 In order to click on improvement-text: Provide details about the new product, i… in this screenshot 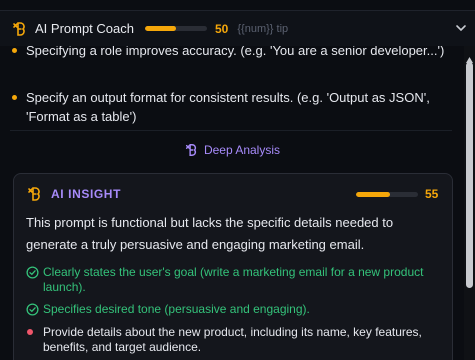, I will do `click(232, 339)`.